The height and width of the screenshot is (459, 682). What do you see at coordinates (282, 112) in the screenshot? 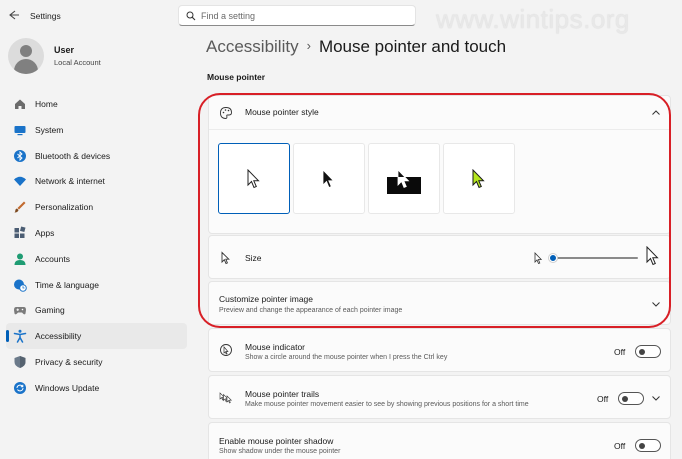
I see `mouse-pointer-style-title: Mouse pointer style` at bounding box center [282, 112].